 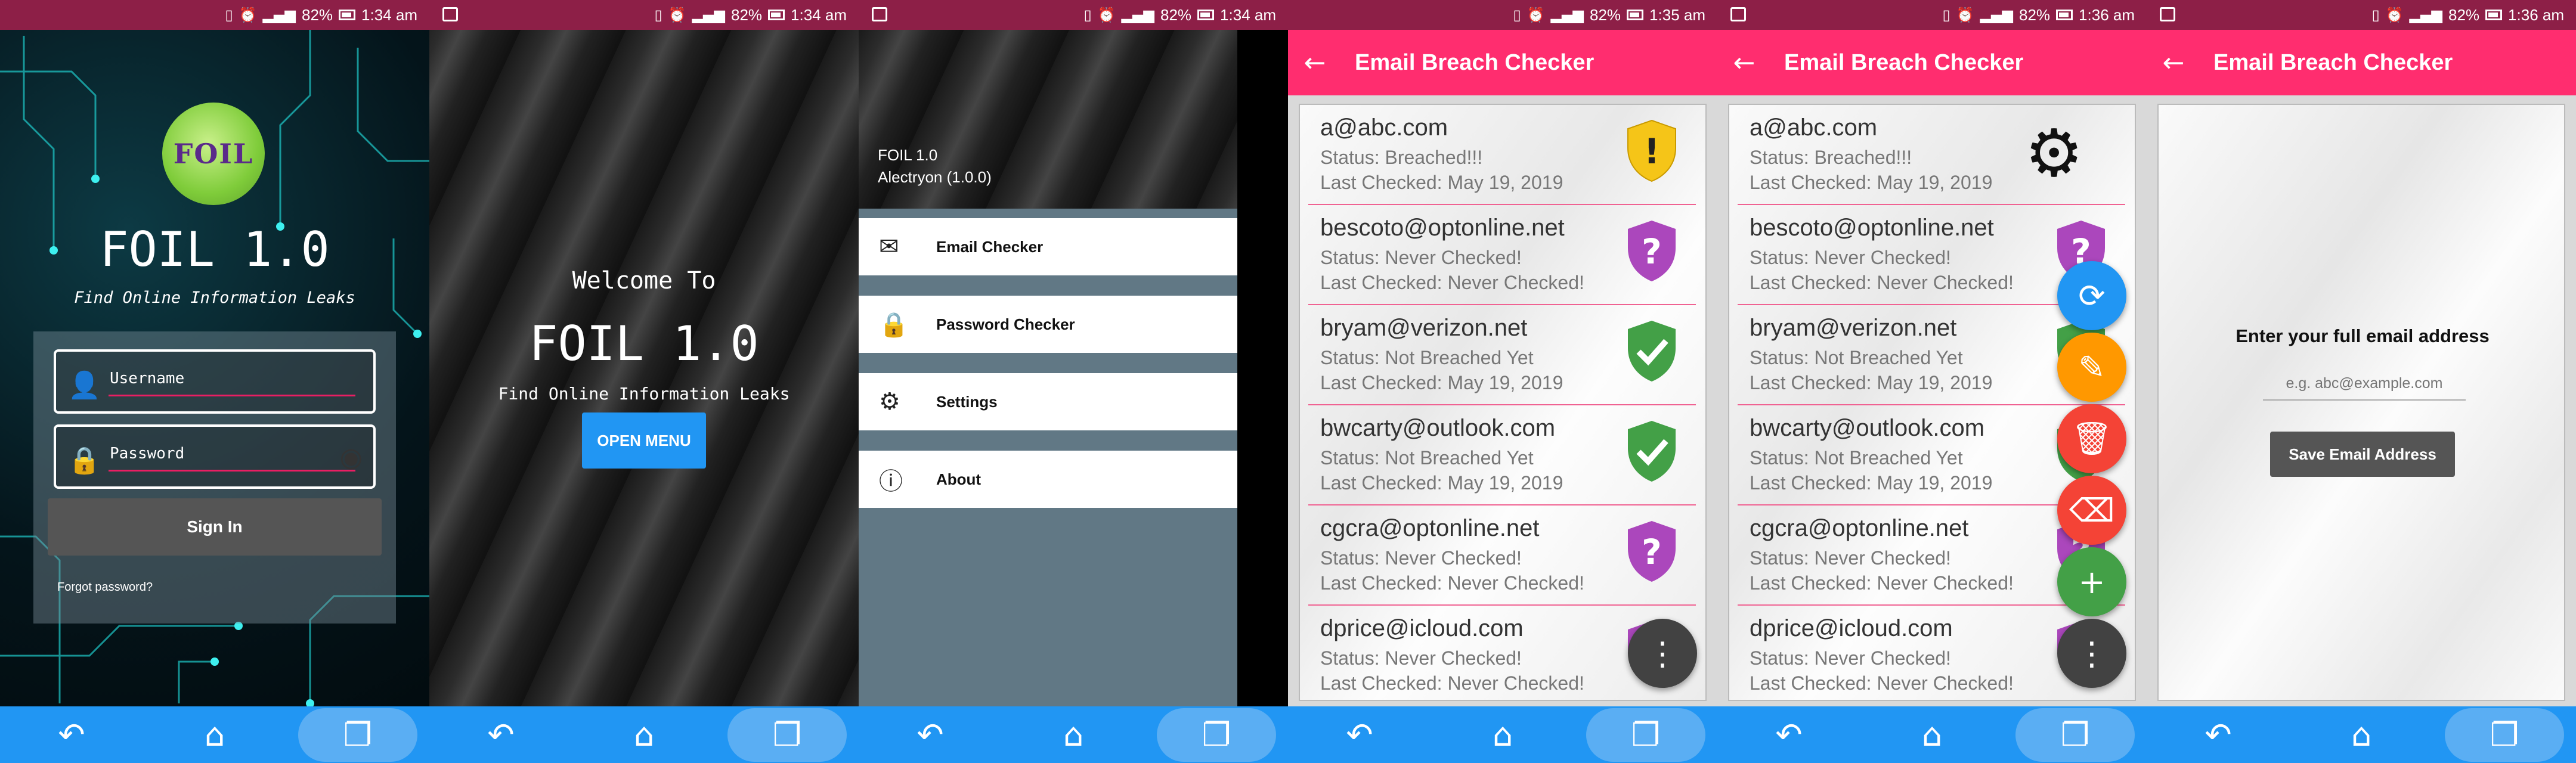 What do you see at coordinates (2363, 335) in the screenshot?
I see `email-prompt-label: Enter your full email address` at bounding box center [2363, 335].